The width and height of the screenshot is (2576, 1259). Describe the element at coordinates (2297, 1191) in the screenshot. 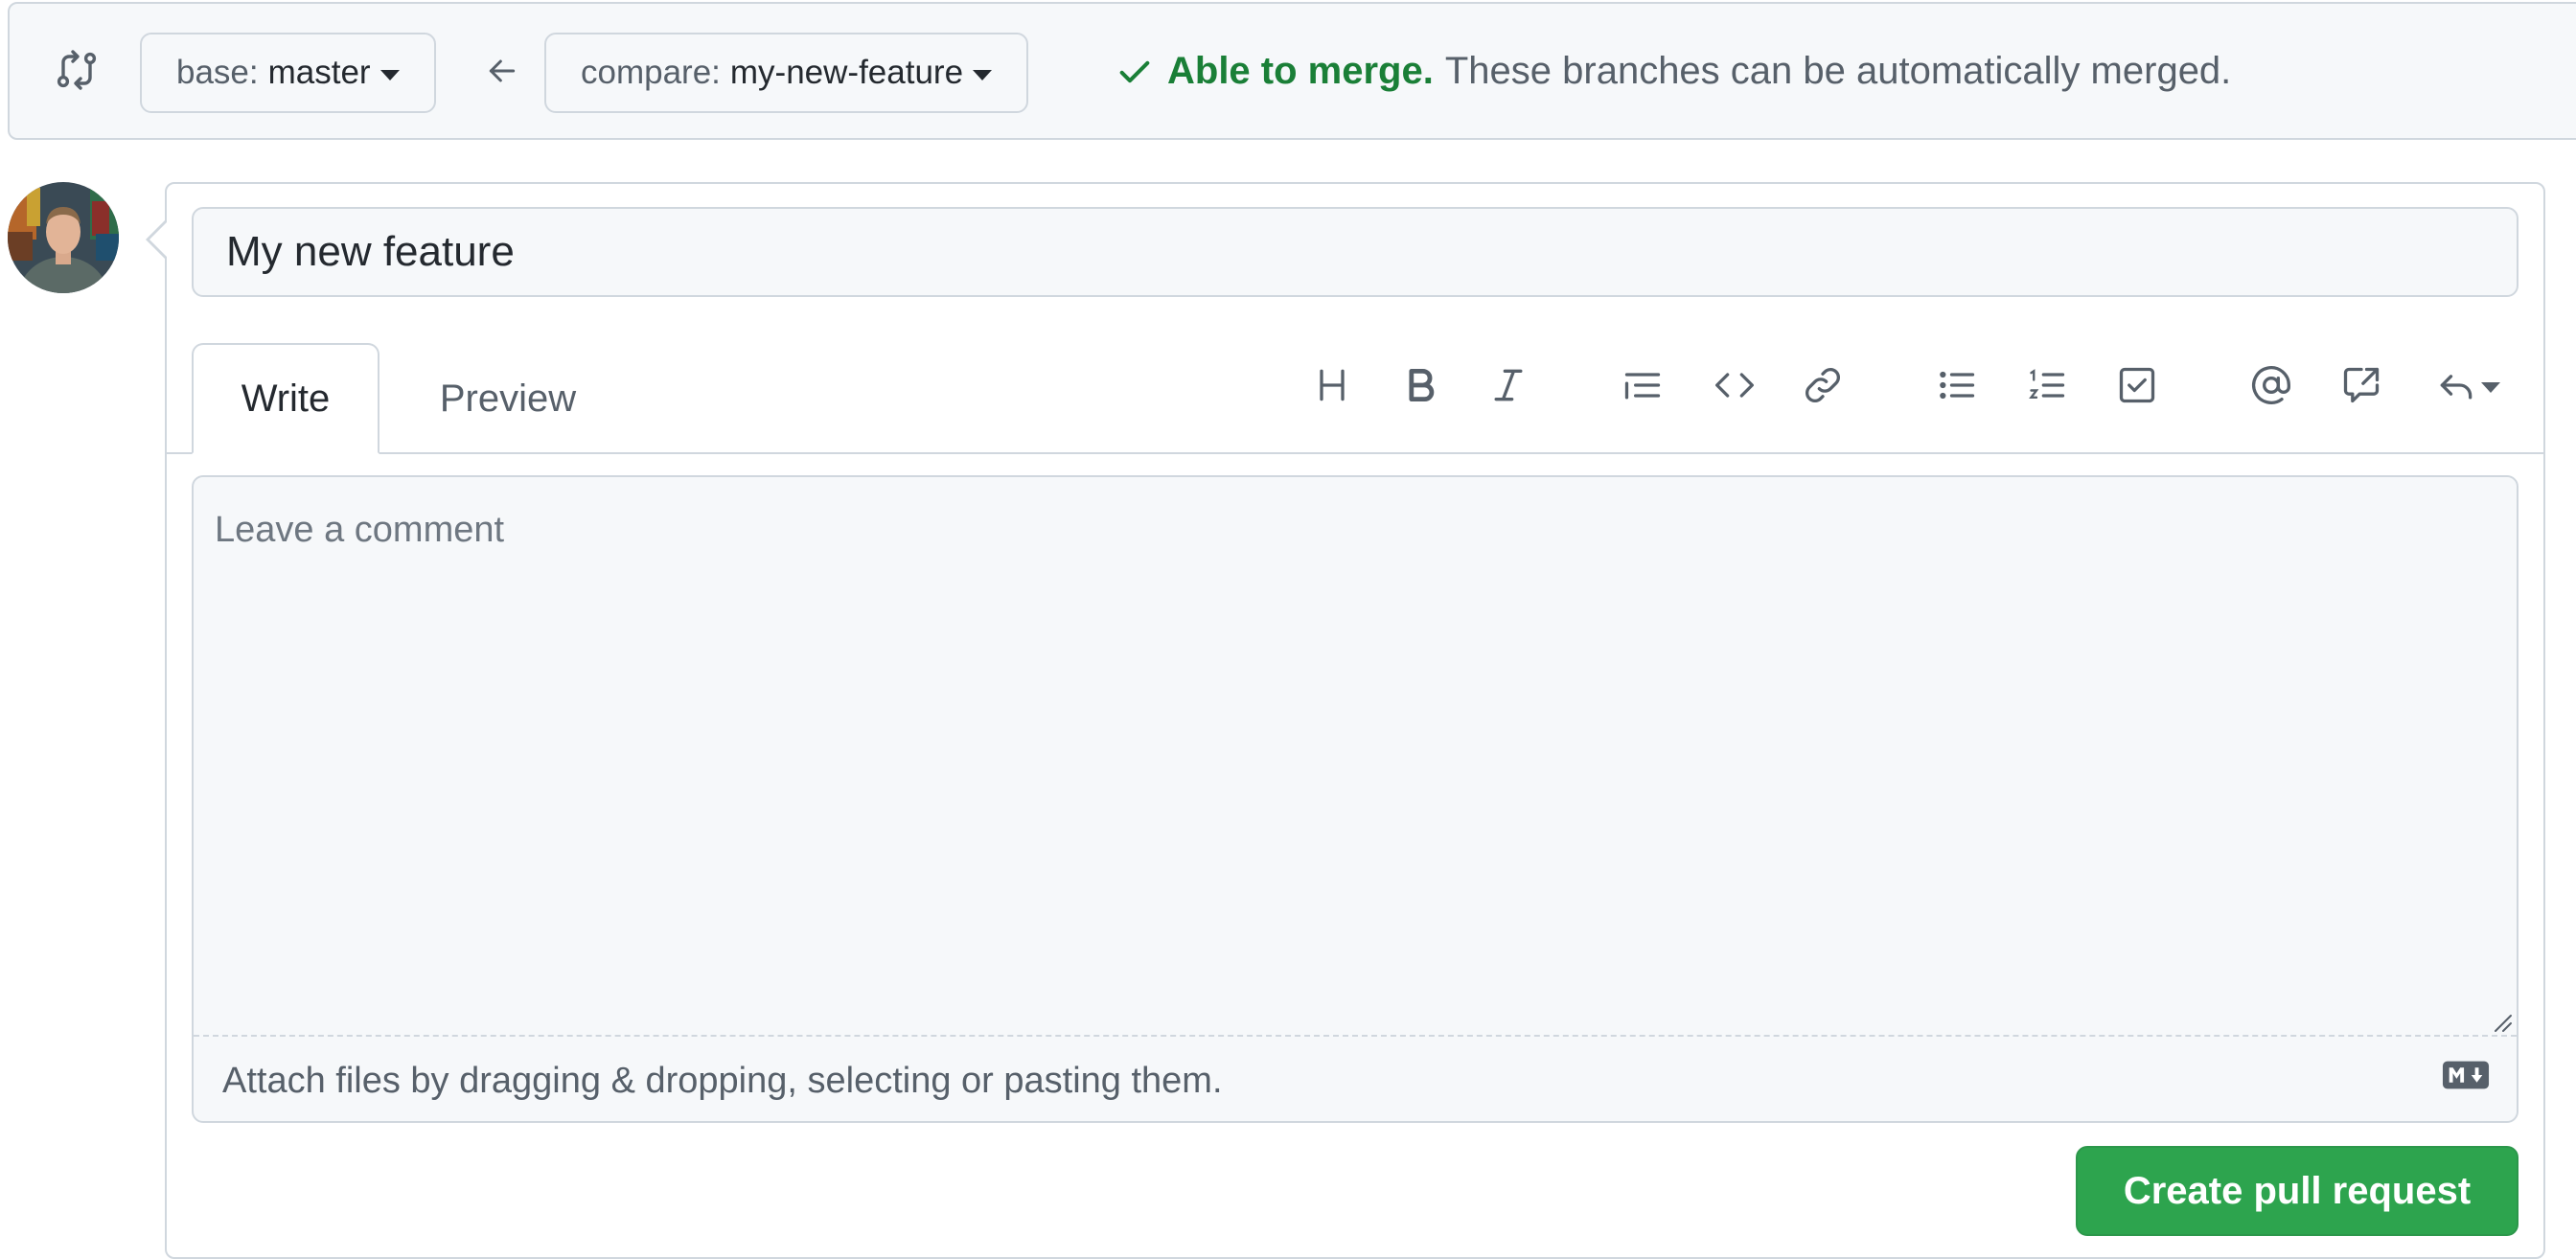

I see `create-pull-request-button: Create pull request` at that location.